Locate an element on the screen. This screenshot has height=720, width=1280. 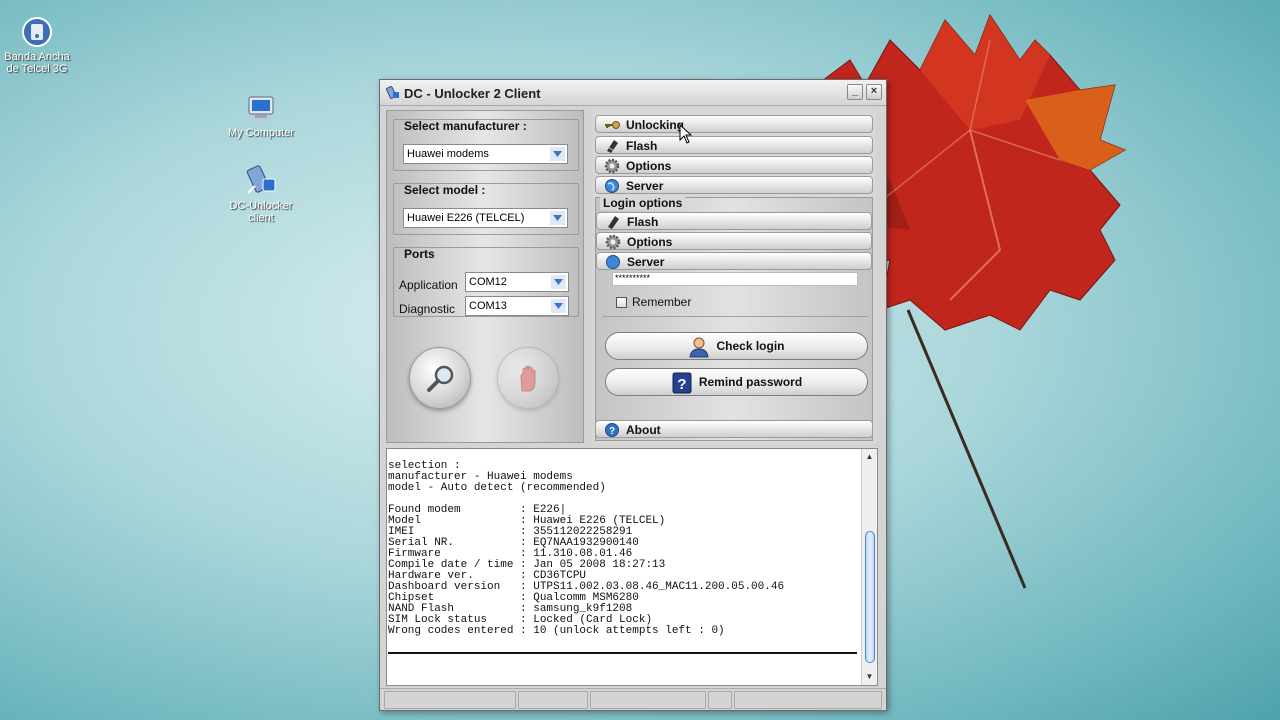
tab-unlocking: Unlocking is located at coordinates (734, 124).